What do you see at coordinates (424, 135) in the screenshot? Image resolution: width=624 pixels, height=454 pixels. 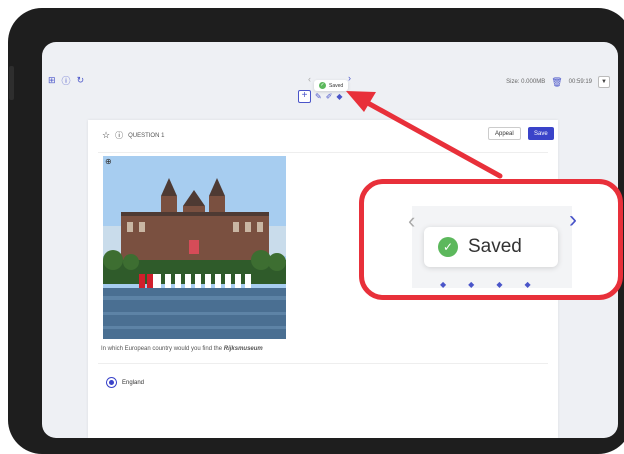 I see `pointer-arrow` at bounding box center [424, 135].